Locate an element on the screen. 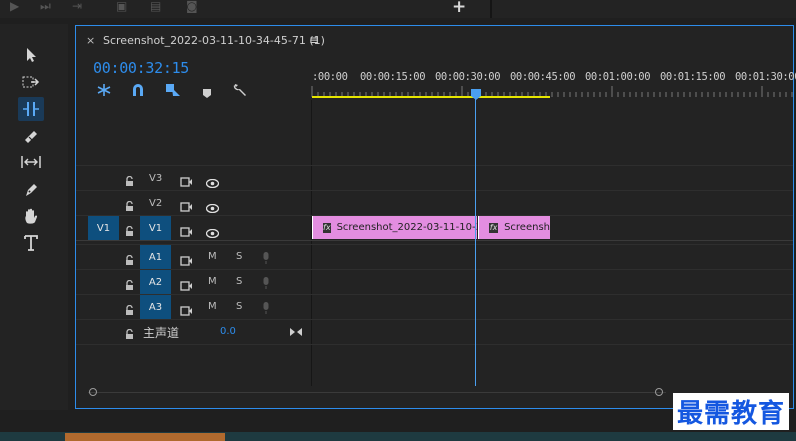  track-name: V3 is located at coordinates (155, 178).